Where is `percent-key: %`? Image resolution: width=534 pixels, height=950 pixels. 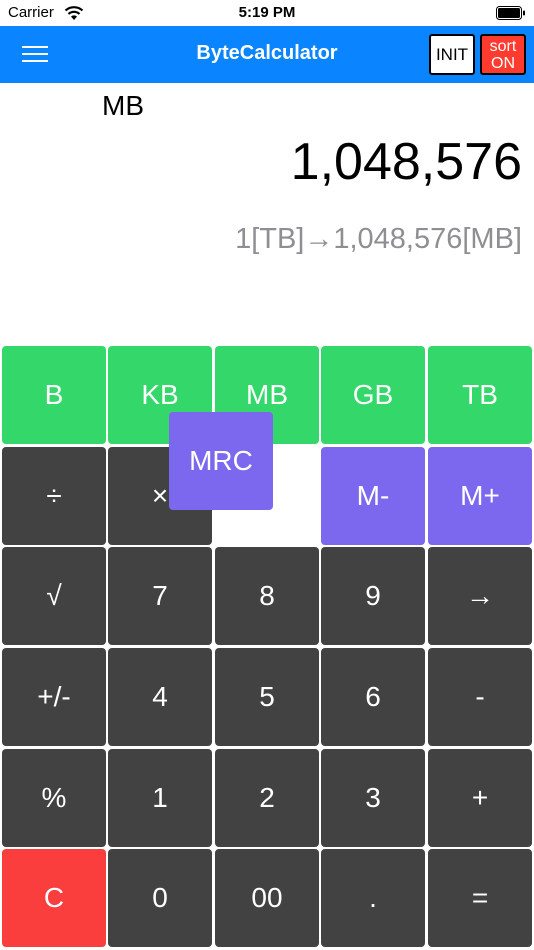 percent-key: % is located at coordinates (54, 798).